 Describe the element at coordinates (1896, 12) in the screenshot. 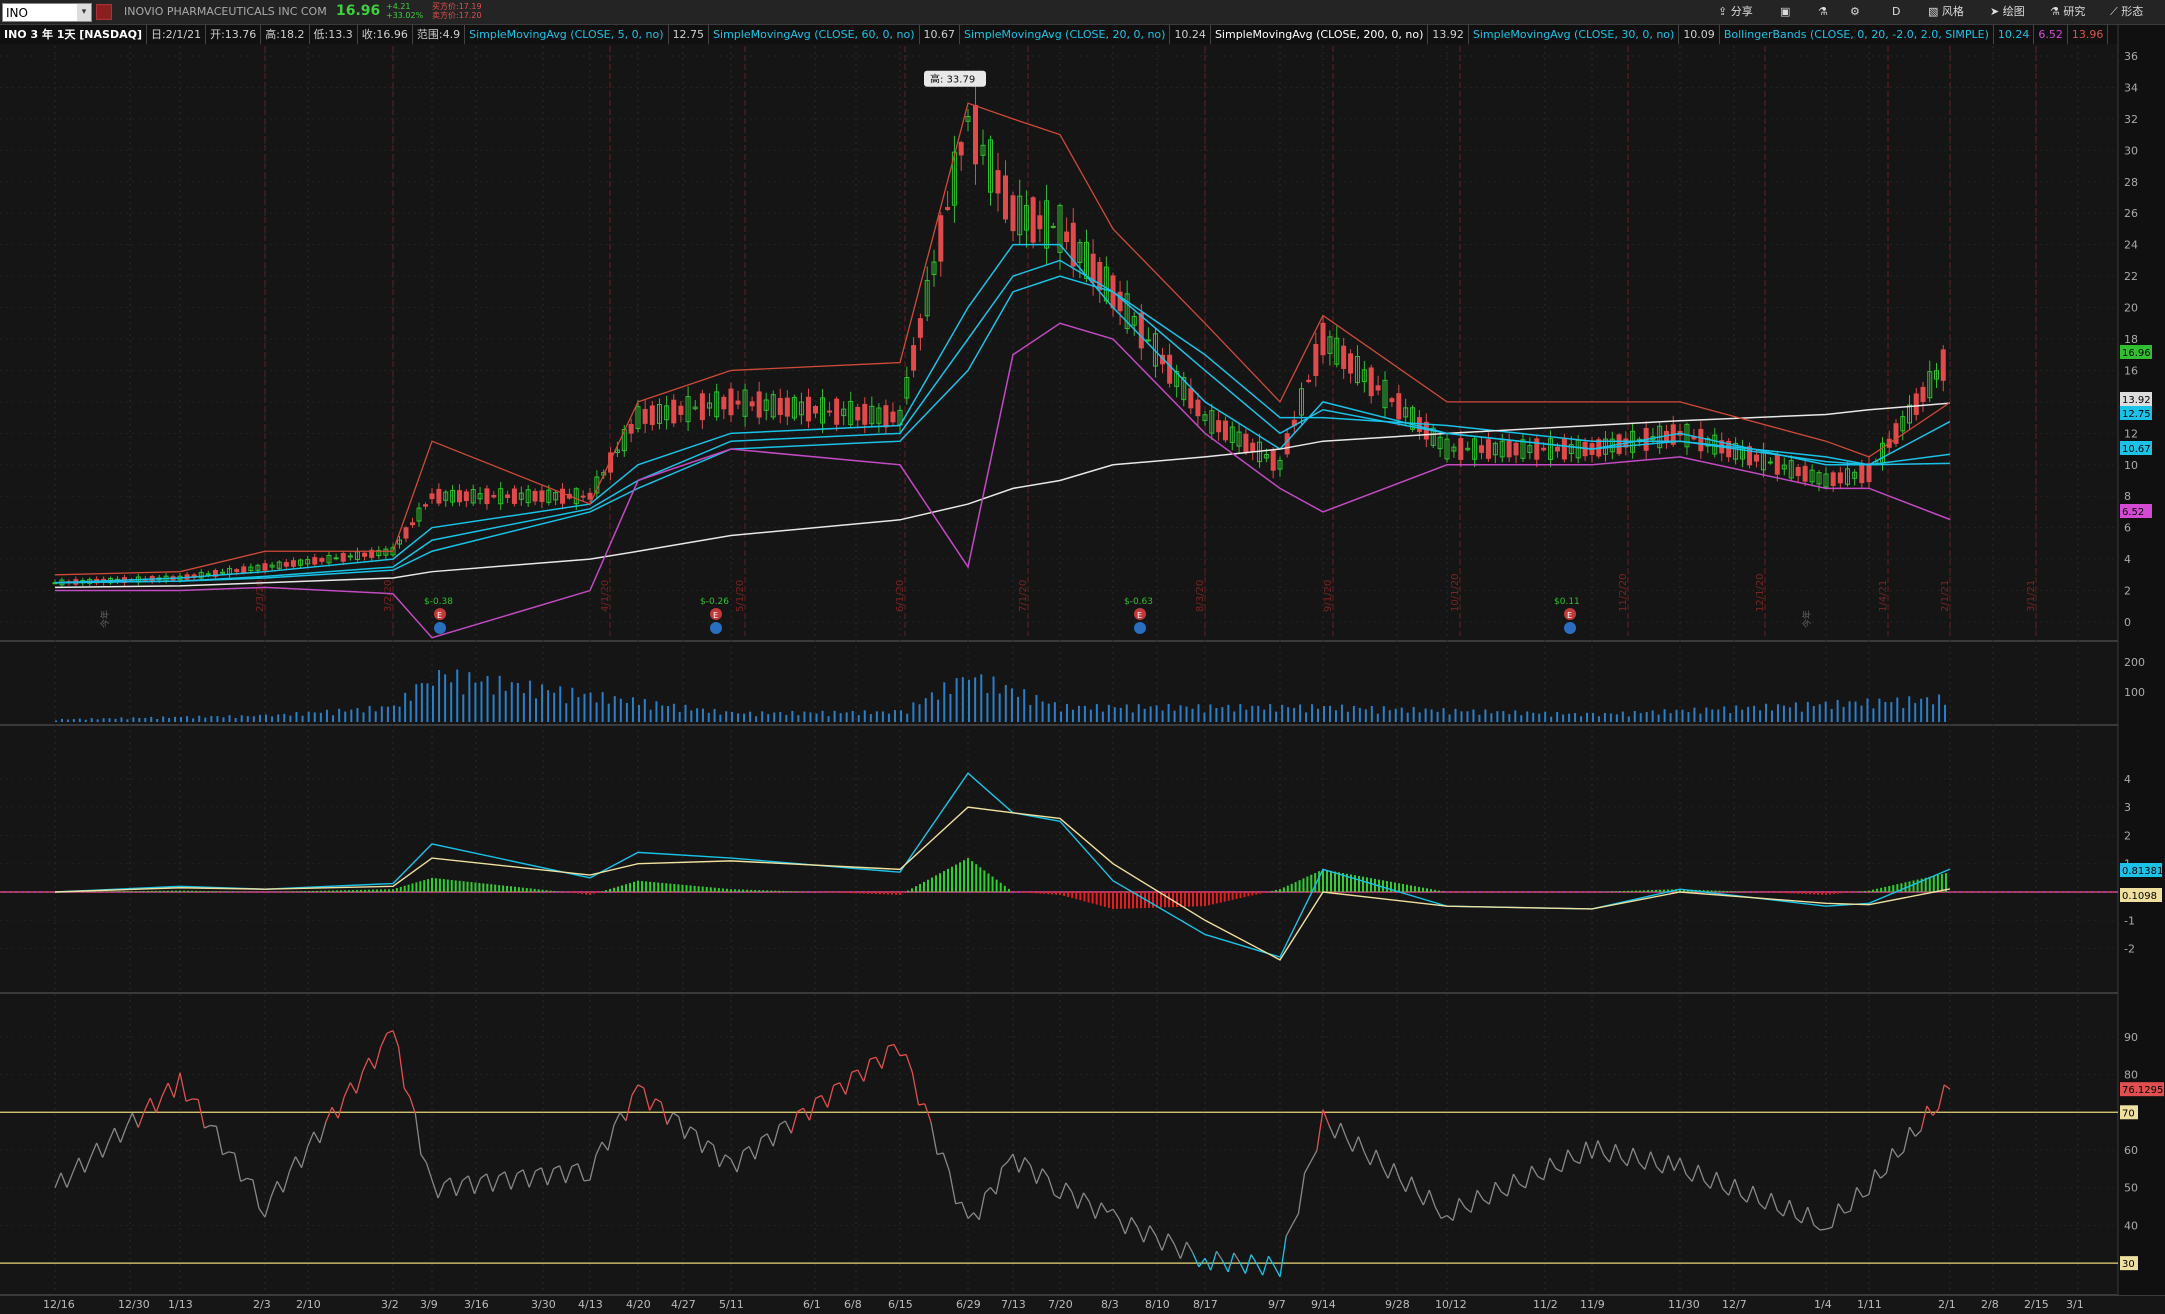

I see `timeframe-button: D` at that location.